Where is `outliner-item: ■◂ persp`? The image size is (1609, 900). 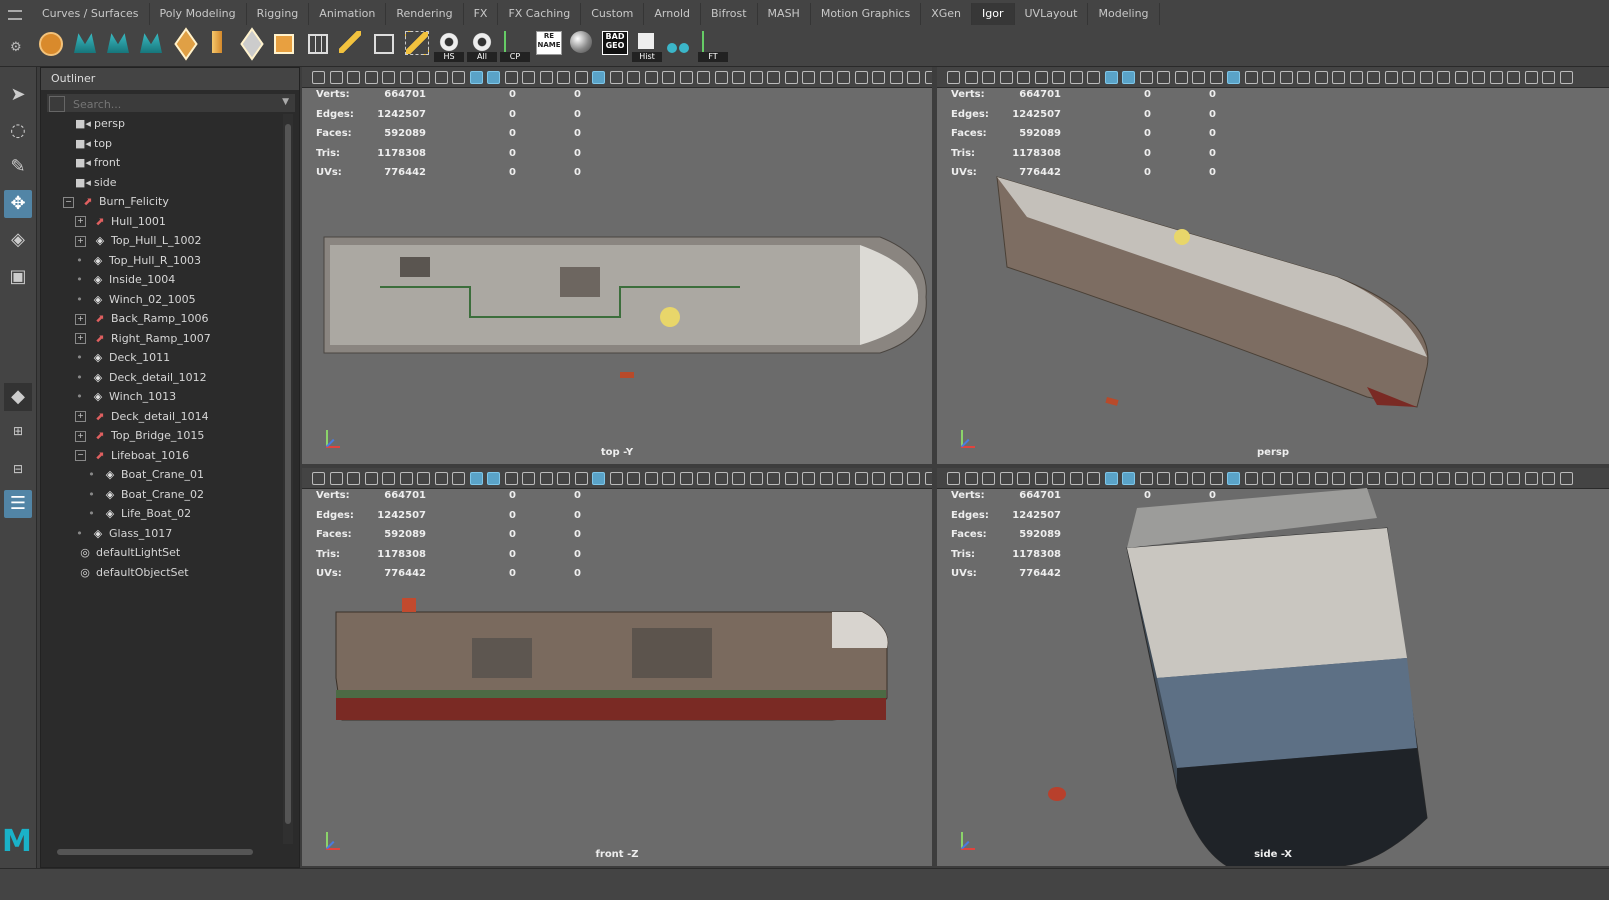 outliner-item: ■◂ persp is located at coordinates (100, 124).